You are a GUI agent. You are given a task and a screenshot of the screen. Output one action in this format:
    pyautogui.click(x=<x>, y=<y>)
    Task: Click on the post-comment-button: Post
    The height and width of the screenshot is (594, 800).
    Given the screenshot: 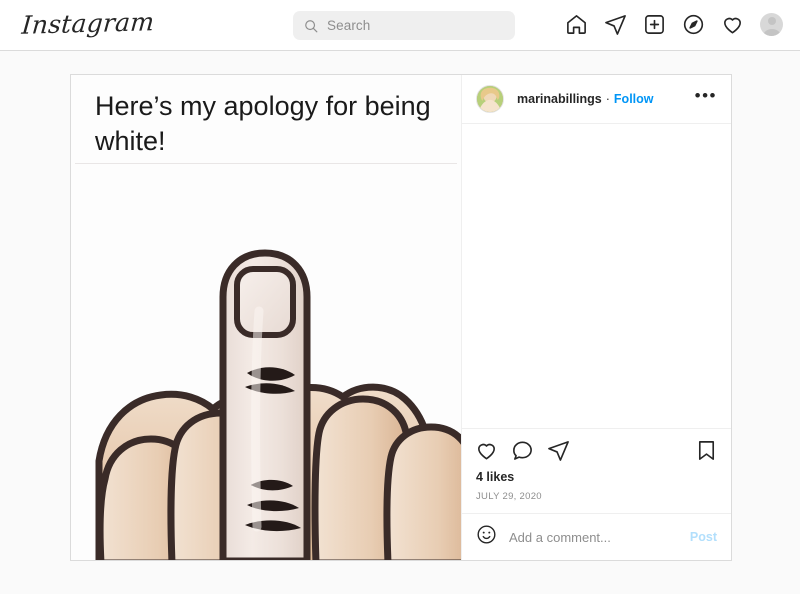 What is the action you would take?
    pyautogui.click(x=703, y=537)
    